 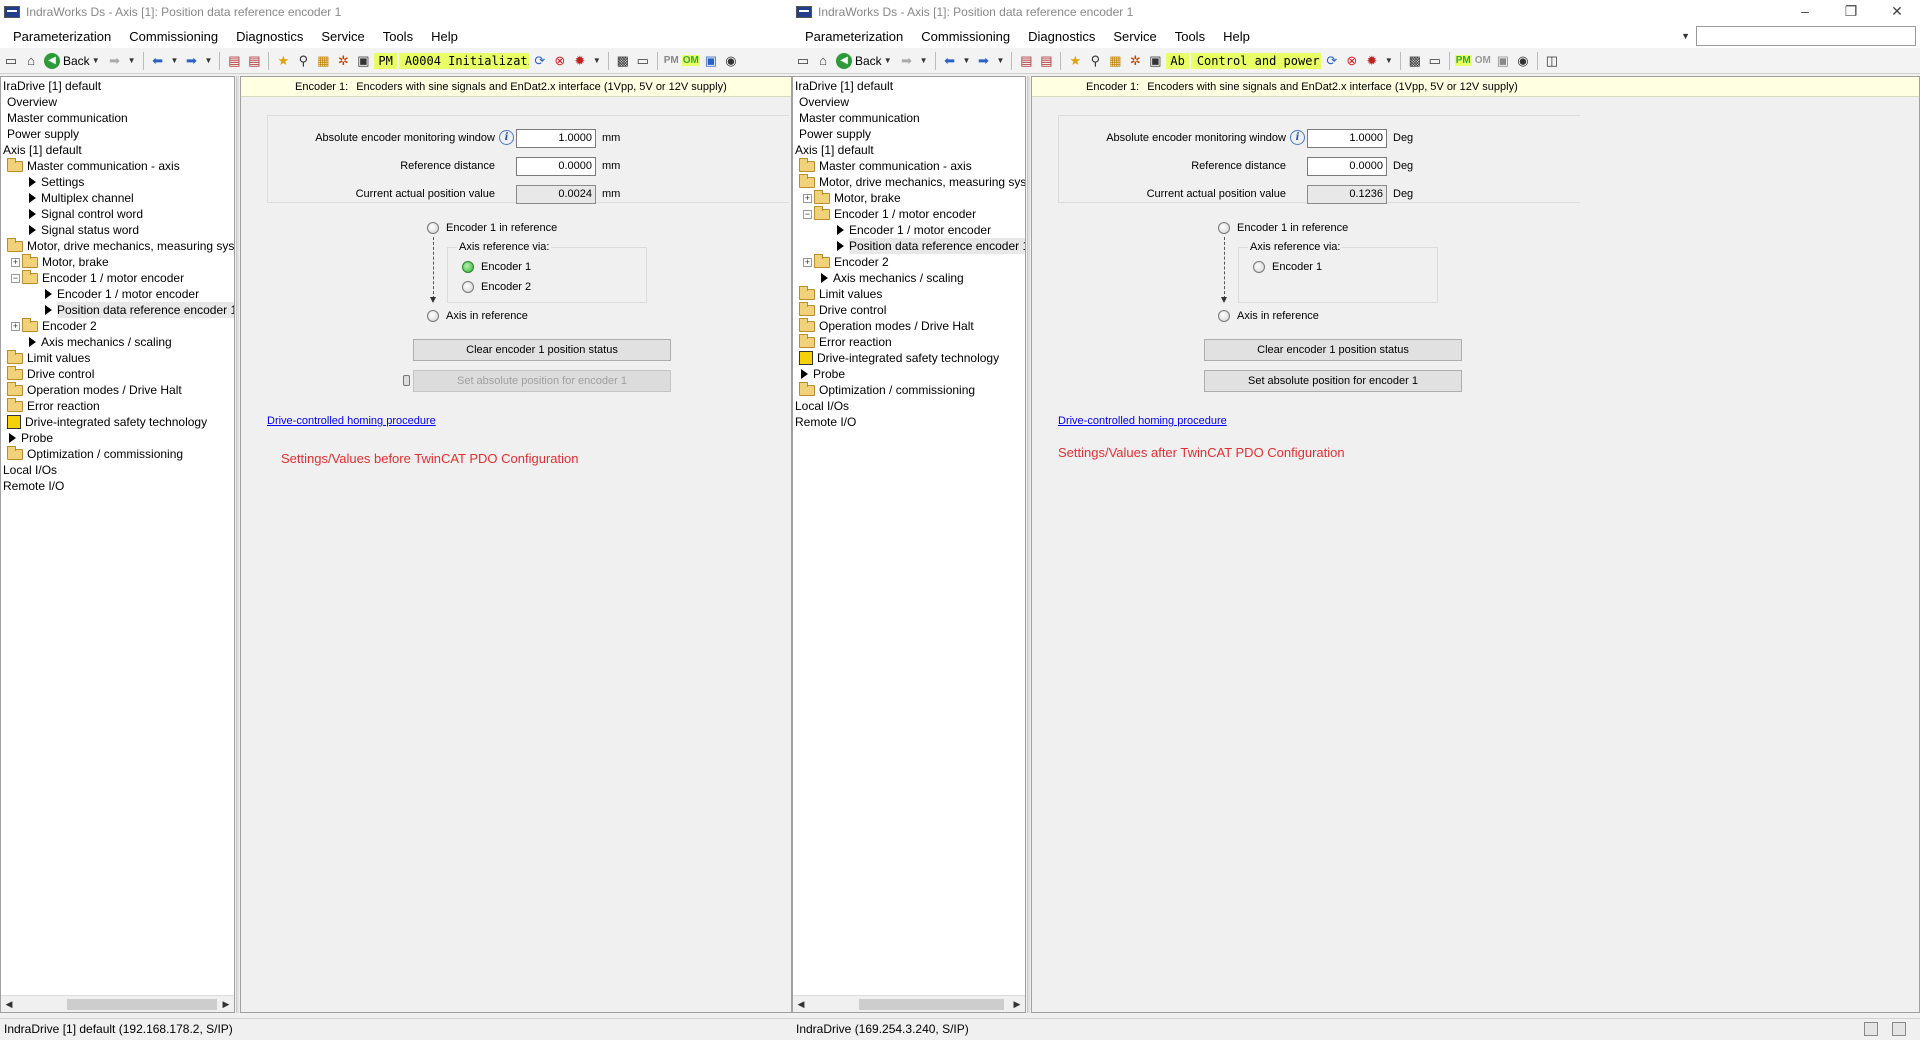 What do you see at coordinates (909, 309) in the screenshot?
I see `tree-item-drive-control: Drive control` at bounding box center [909, 309].